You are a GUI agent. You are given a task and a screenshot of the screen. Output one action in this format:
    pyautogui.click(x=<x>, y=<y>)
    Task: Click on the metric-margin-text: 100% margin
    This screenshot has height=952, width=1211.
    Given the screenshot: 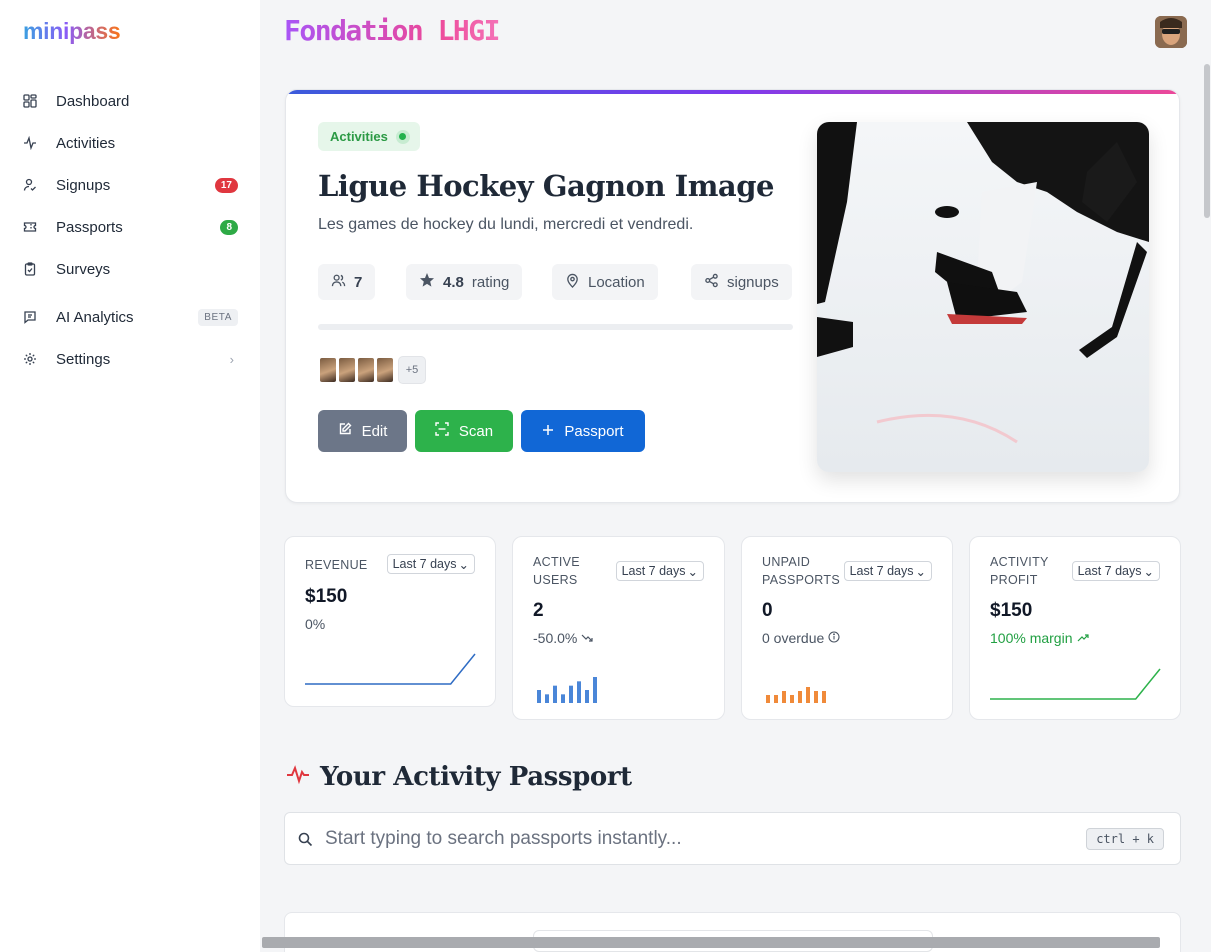 What is the action you would take?
    pyautogui.click(x=1031, y=638)
    